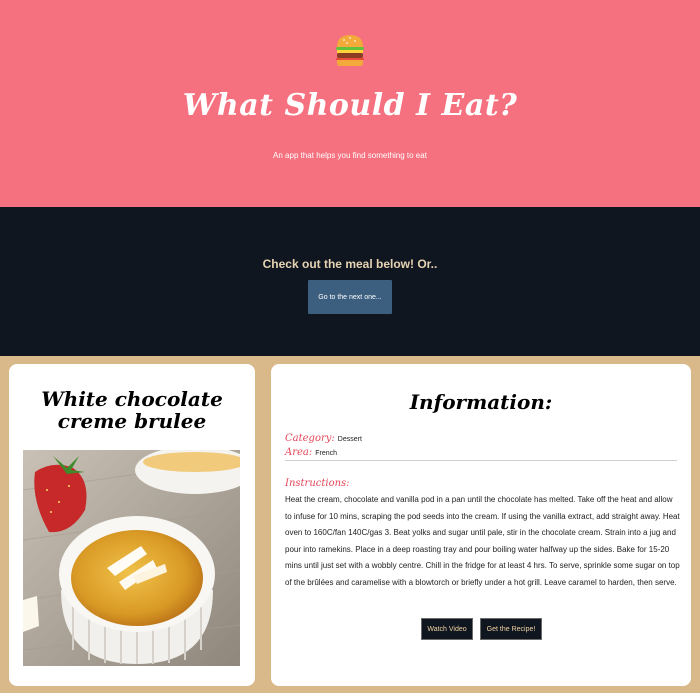 Image resolution: width=700 pixels, height=693 pixels. I want to click on app-title: What Should I Eat?, so click(350, 105).